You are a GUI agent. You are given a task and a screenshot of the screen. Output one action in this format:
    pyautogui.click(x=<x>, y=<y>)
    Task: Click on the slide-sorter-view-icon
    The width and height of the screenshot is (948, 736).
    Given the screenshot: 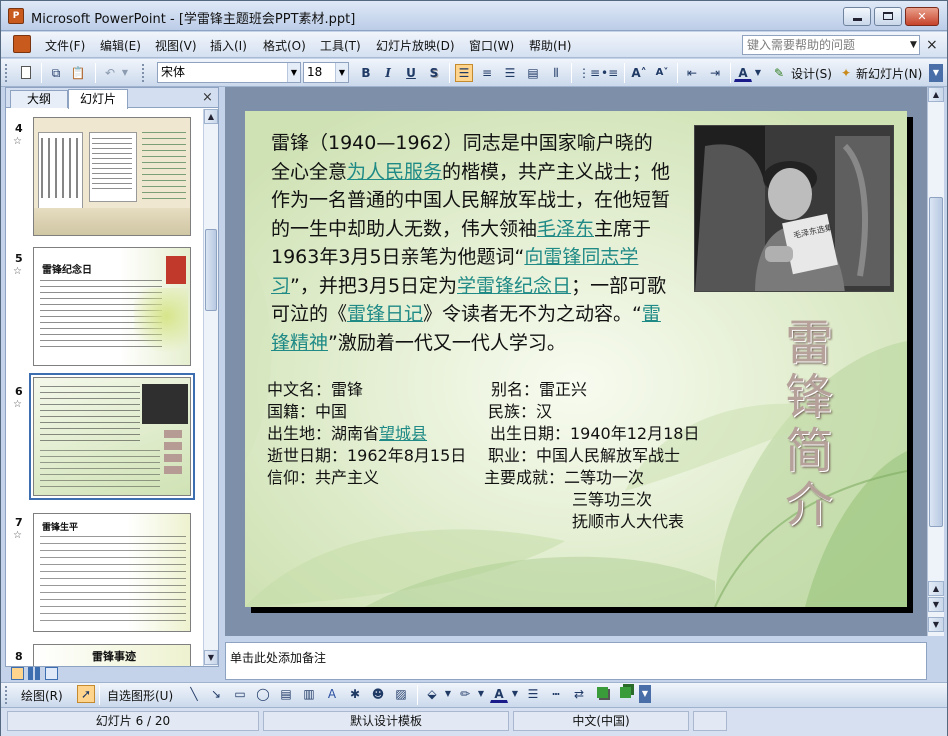 What is the action you would take?
    pyautogui.click(x=34, y=673)
    